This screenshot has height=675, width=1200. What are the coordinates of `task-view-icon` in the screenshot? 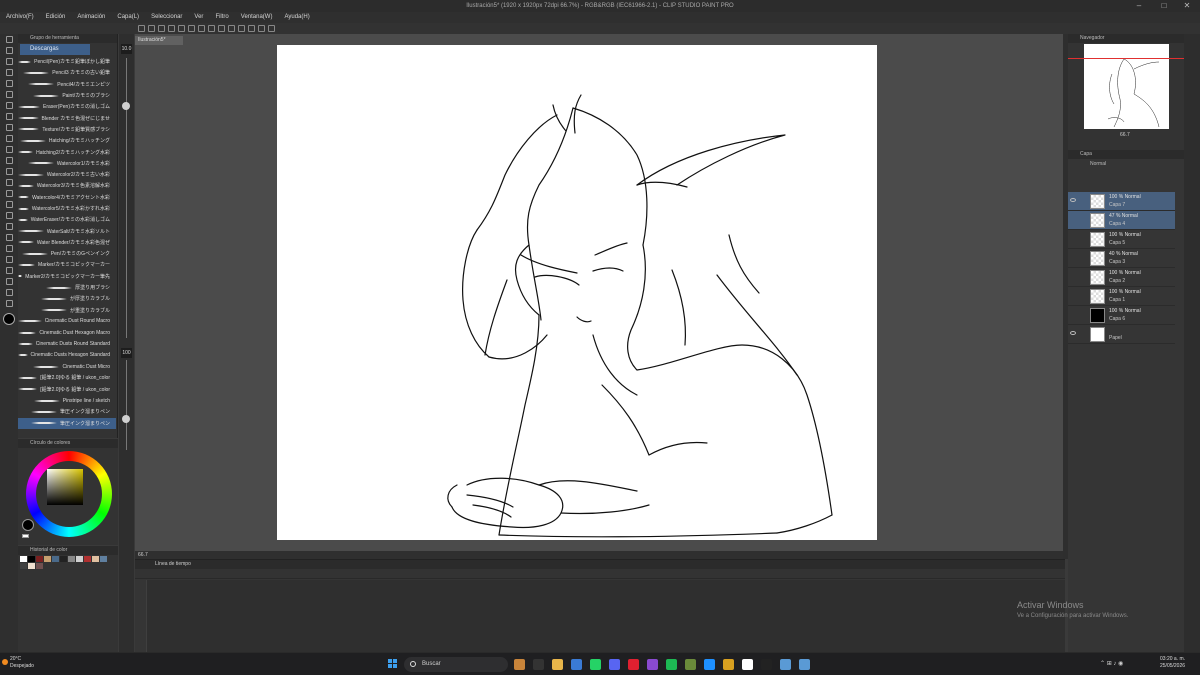 It's located at (538, 664).